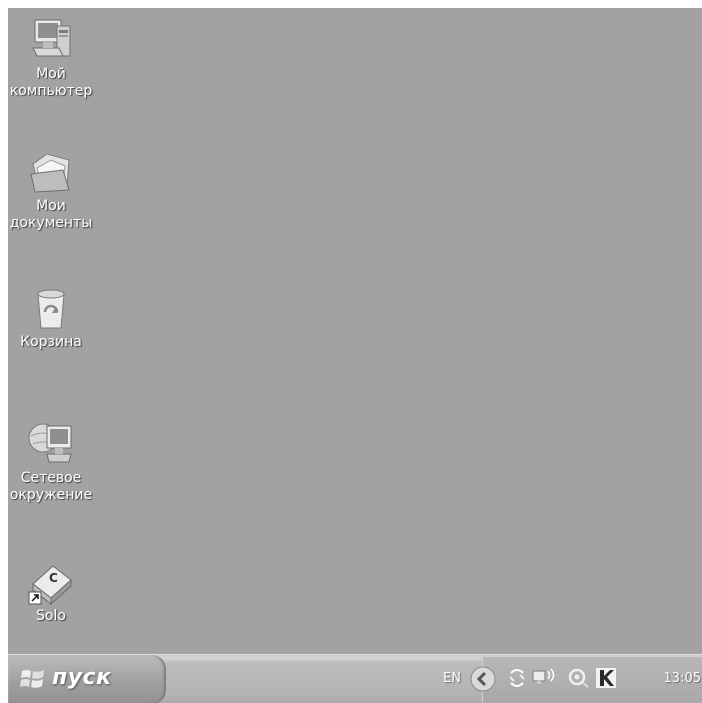 This screenshot has height=703, width=702. What do you see at coordinates (51, 342) in the screenshot?
I see `desktop-icon-label: Корзина` at bounding box center [51, 342].